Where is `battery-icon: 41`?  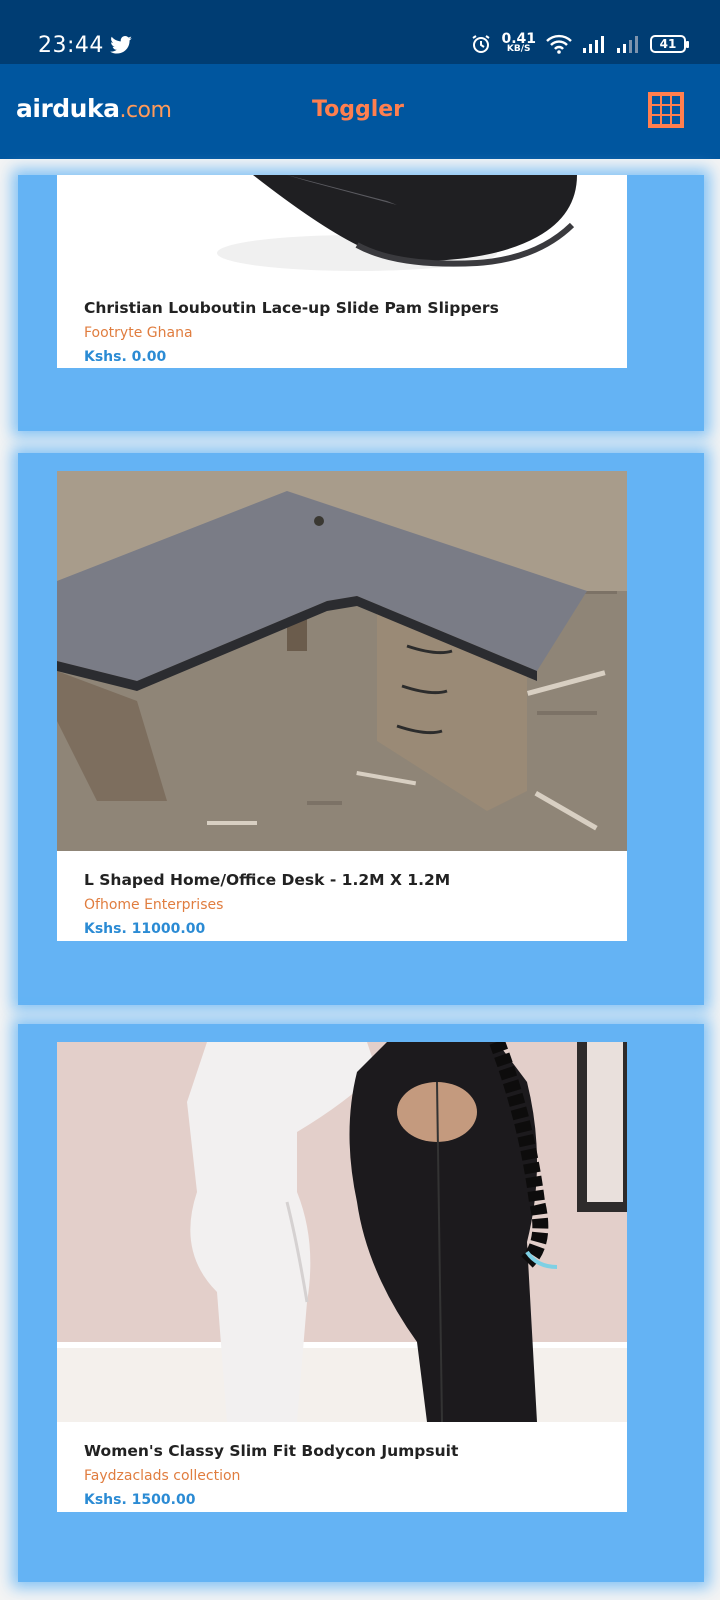
battery-icon: 41 is located at coordinates (669, 44).